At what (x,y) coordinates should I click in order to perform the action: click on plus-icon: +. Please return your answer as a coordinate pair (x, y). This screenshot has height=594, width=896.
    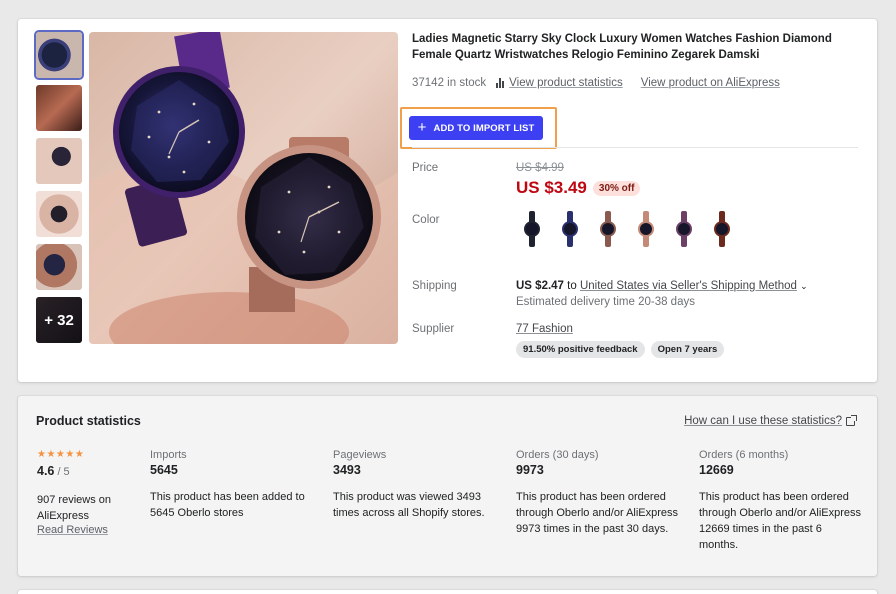
    Looking at the image, I should click on (422, 127).